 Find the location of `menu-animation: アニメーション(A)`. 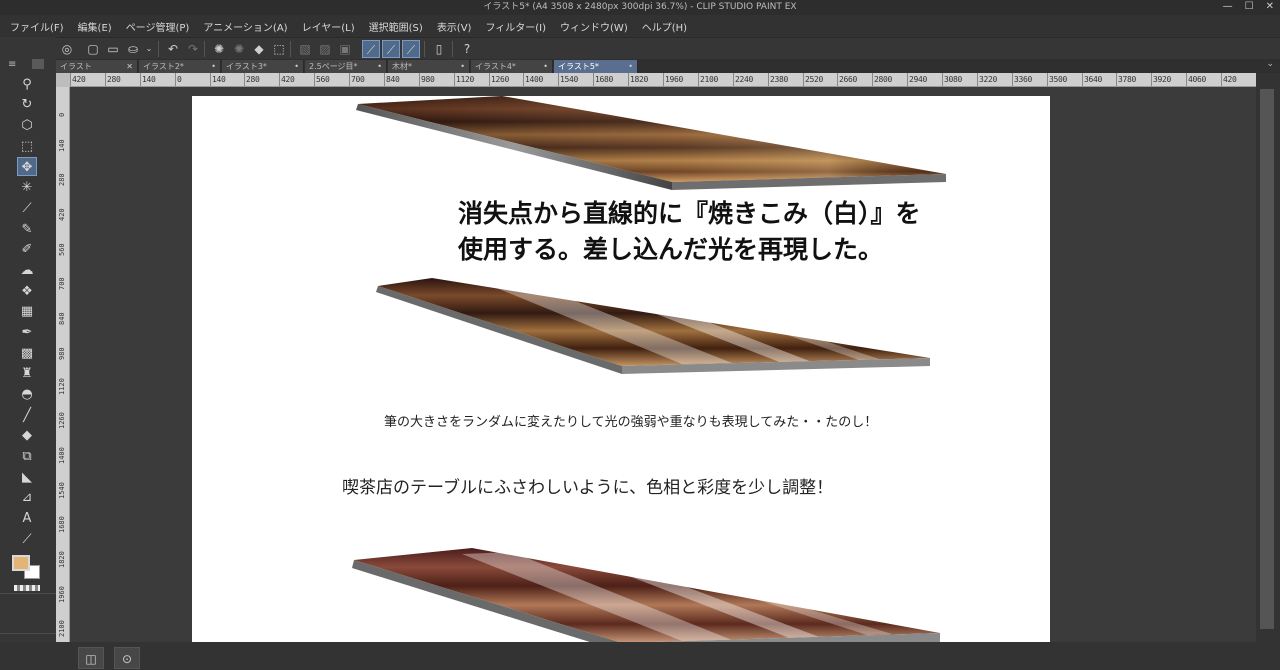

menu-animation: アニメーション(A) is located at coordinates (245, 26).